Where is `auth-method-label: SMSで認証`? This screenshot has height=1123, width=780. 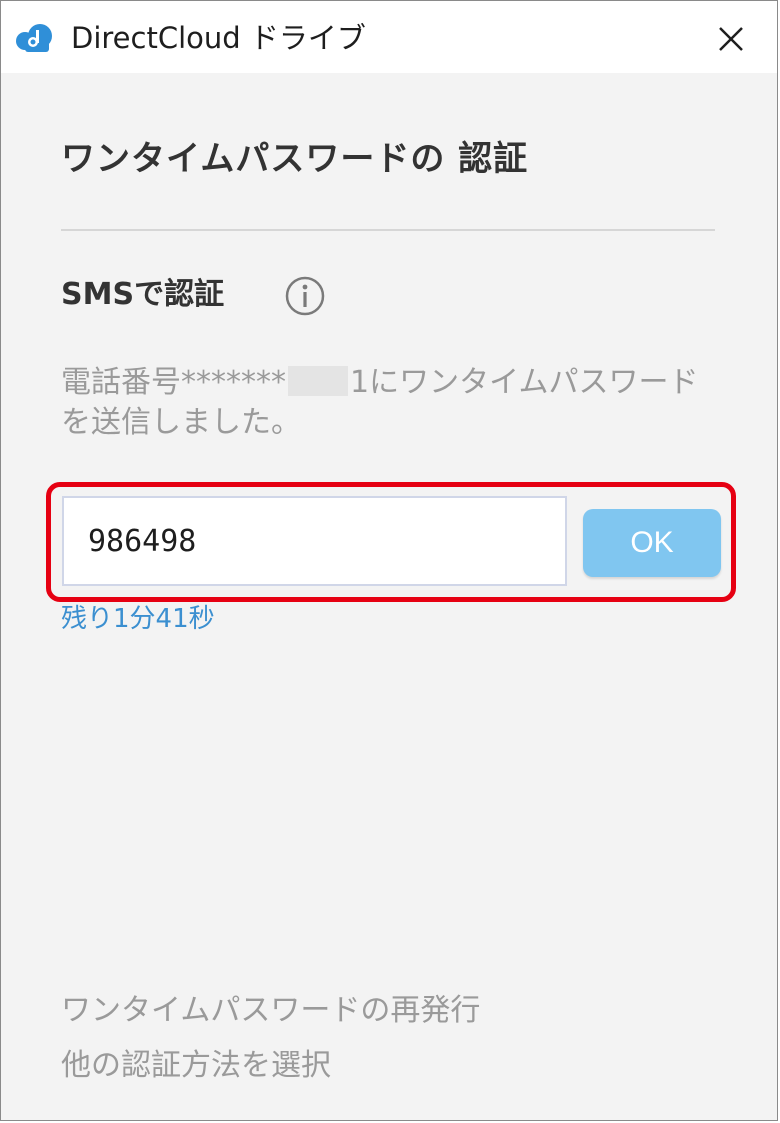
auth-method-label: SMSで認証 is located at coordinates (143, 294).